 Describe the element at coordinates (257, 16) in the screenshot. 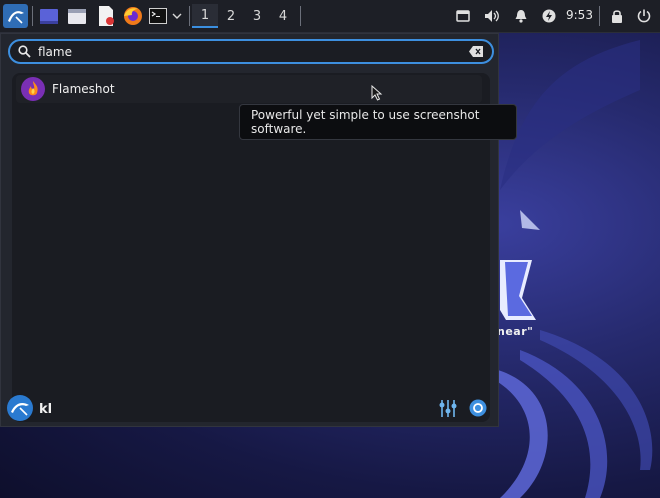

I see `workspace-3: 3` at that location.